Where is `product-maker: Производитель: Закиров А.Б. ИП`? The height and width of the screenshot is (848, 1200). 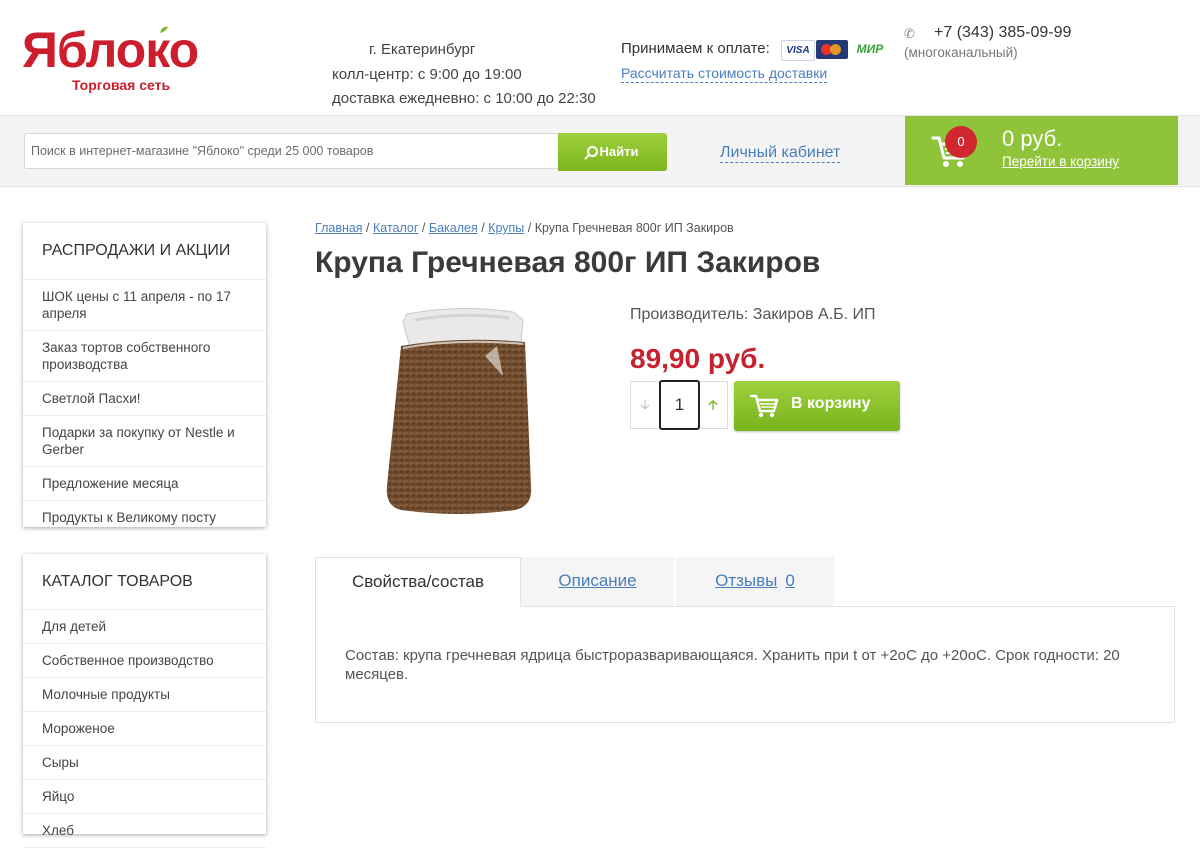 product-maker: Производитель: Закиров А.Б. ИП is located at coordinates (753, 314).